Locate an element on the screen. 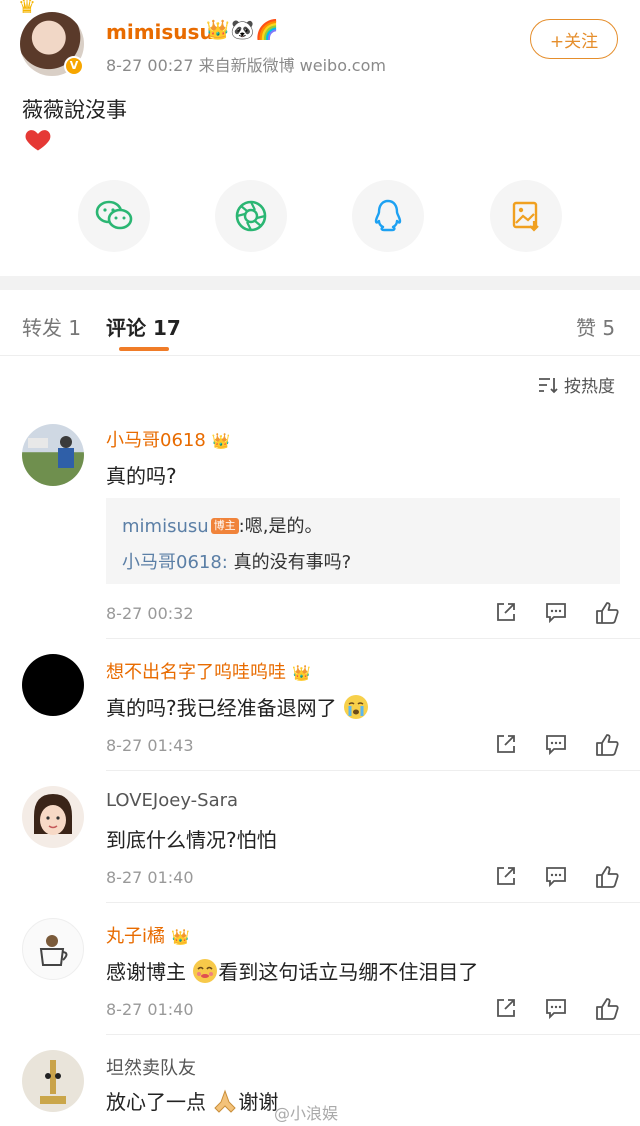 The image size is (640, 1126). watermark: @小浪娱 is located at coordinates (306, 1113).